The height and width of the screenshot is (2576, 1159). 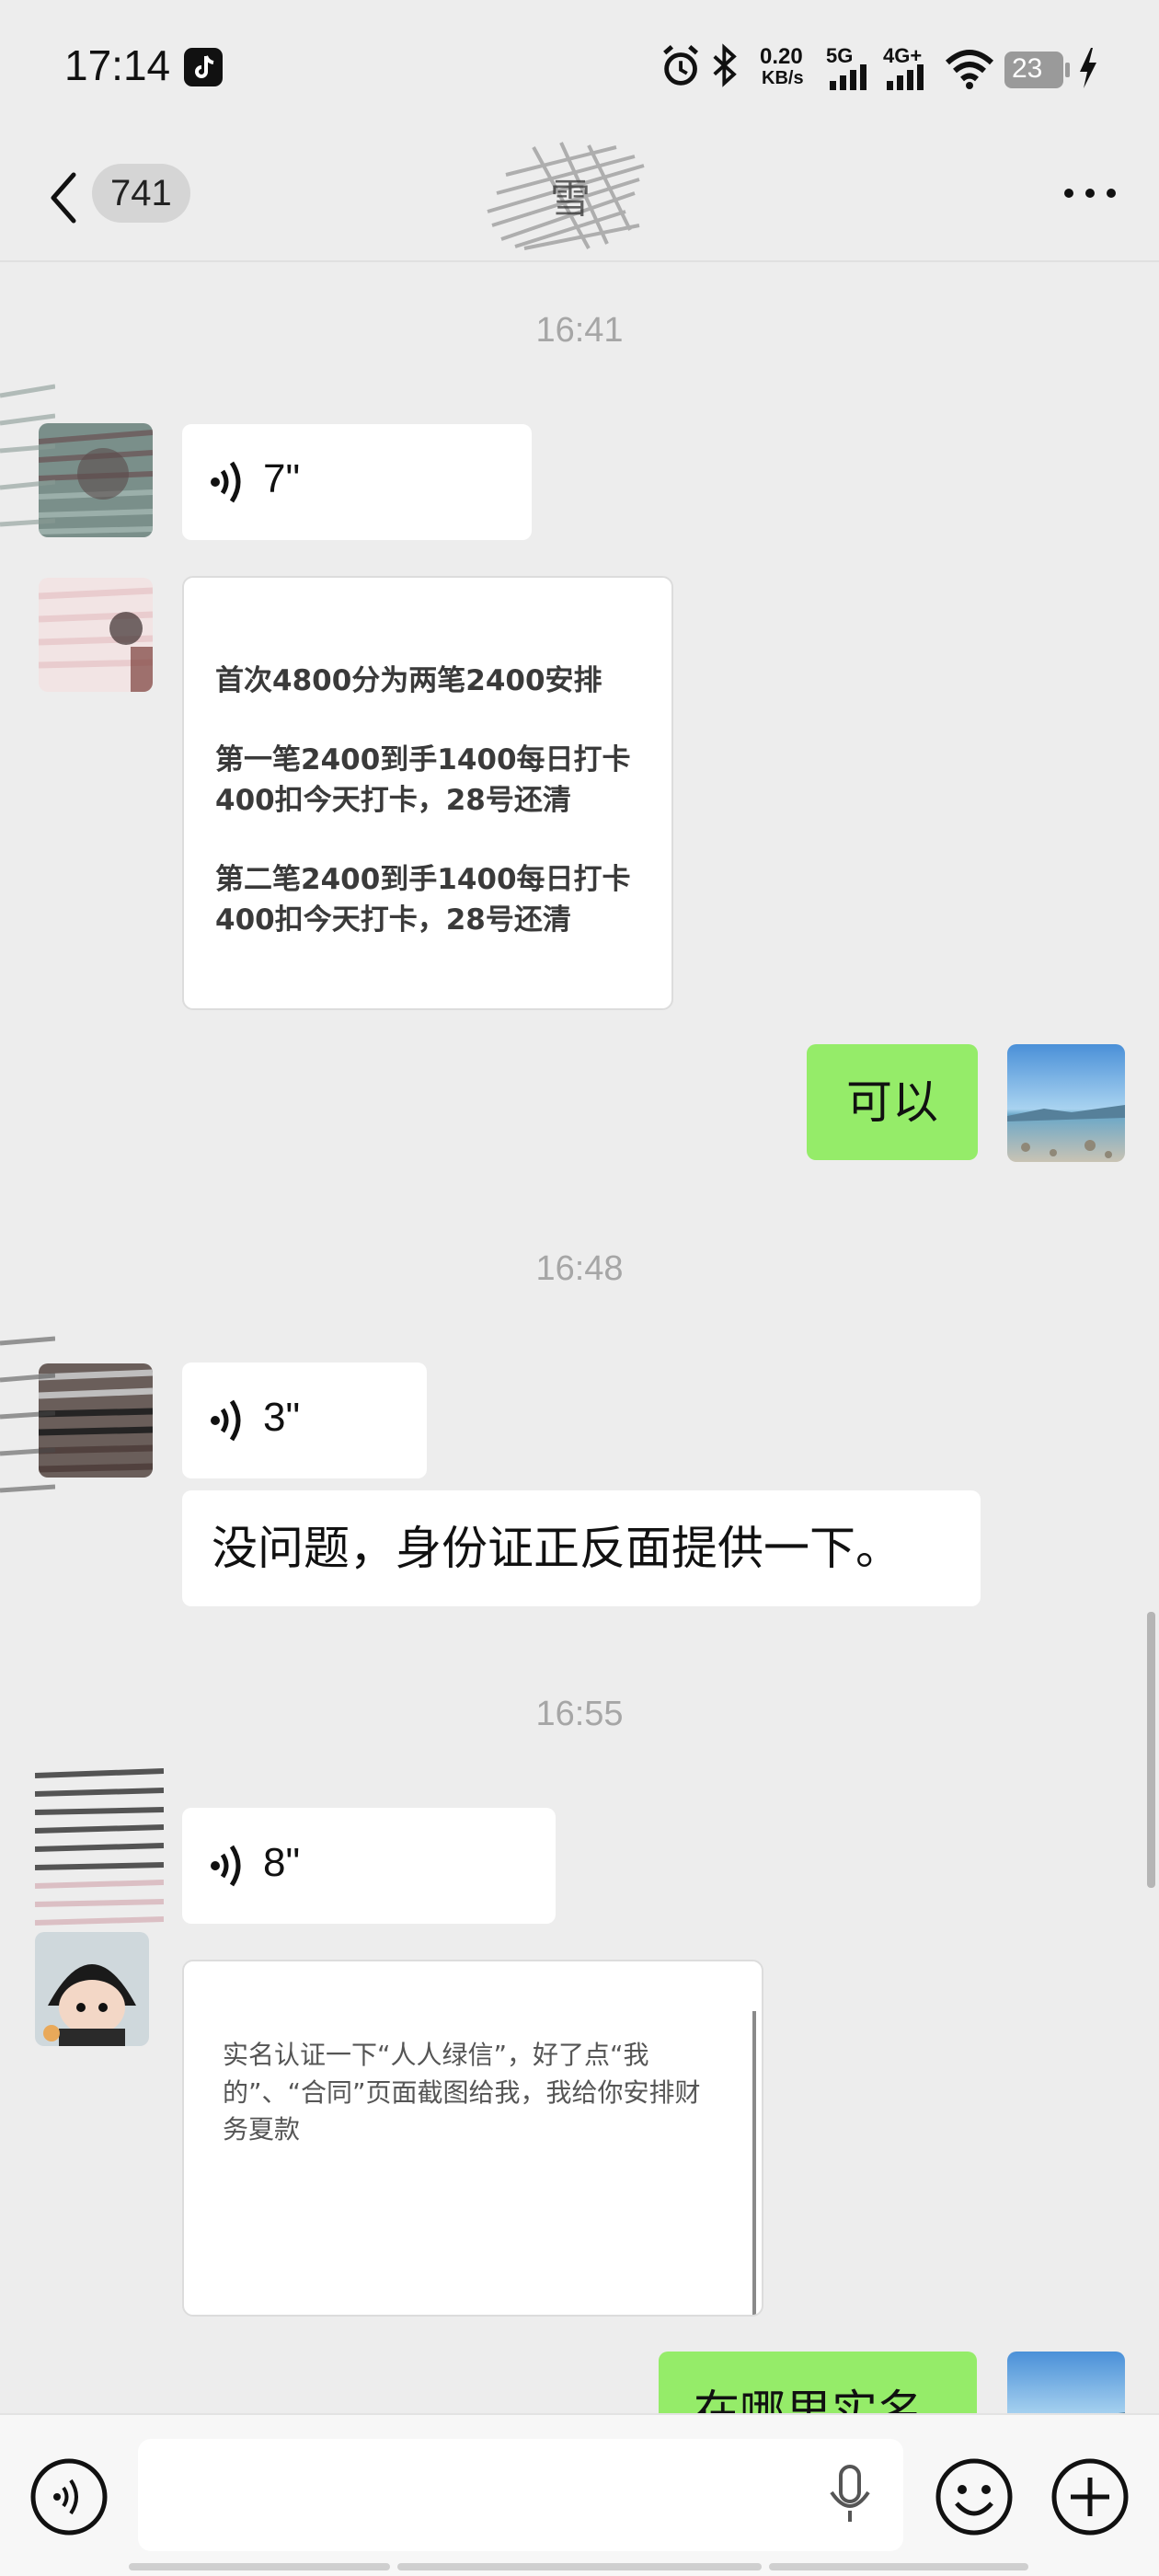 What do you see at coordinates (1090, 193) in the screenshot?
I see `more-options-icon` at bounding box center [1090, 193].